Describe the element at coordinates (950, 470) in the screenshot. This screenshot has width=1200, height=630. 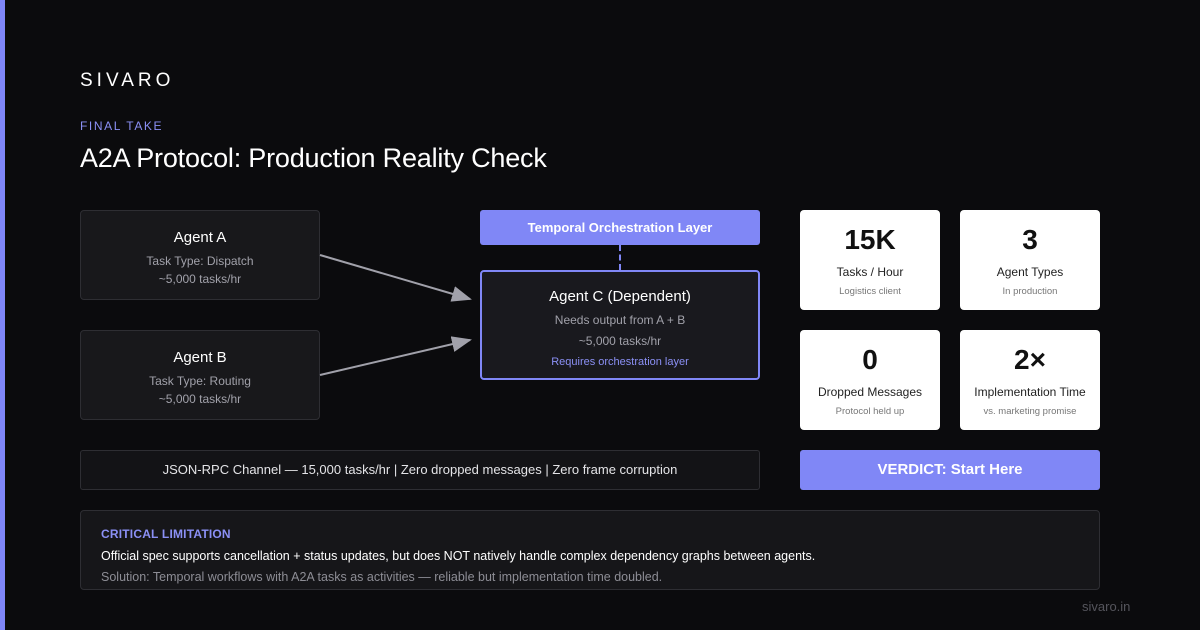
I see `verdict-badge: VERDICT: Start Here` at that location.